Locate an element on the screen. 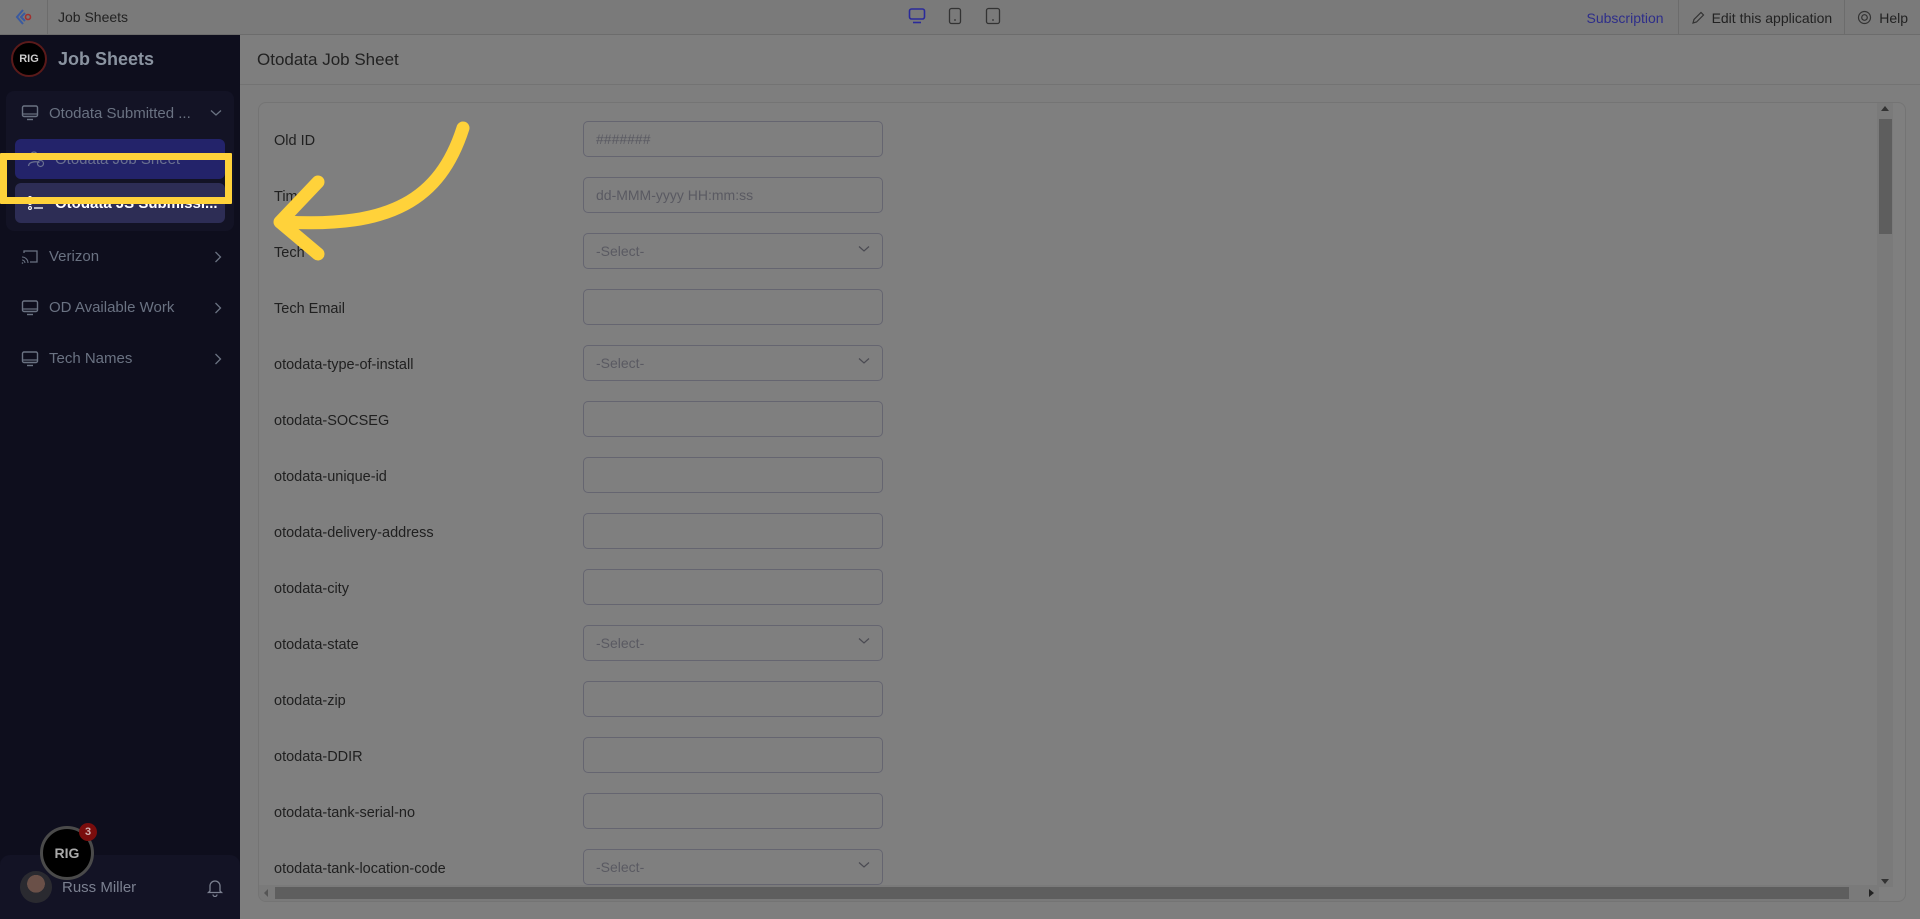 This screenshot has height=919, width=1920. help-label: Help is located at coordinates (1893, 17).